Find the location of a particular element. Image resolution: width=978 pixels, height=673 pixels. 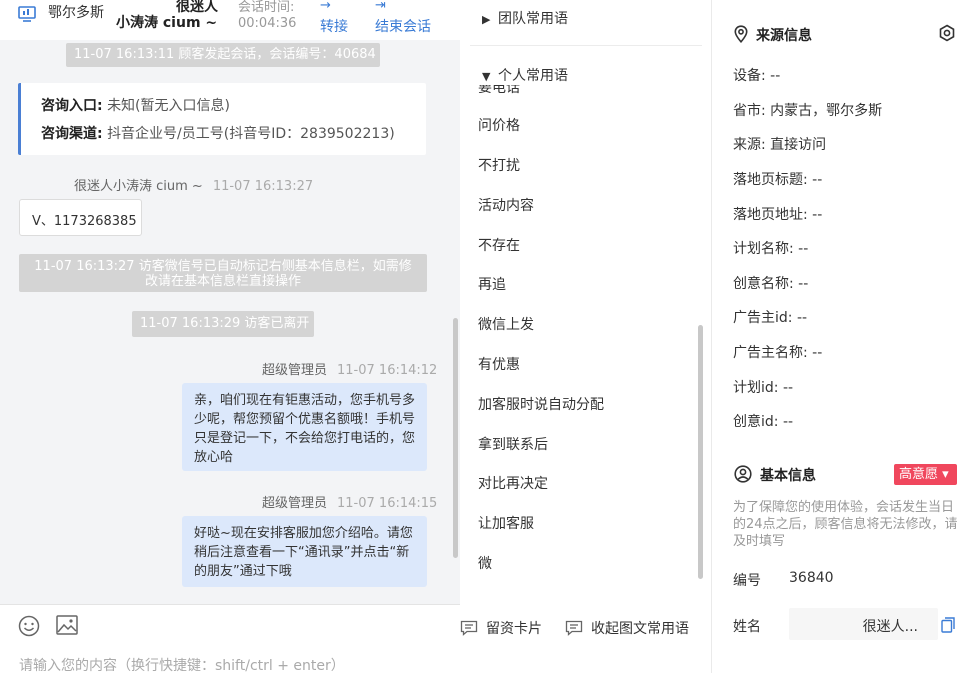

entry-row: 咨询入口: 未知(暂无入口信息) is located at coordinates (135, 106).